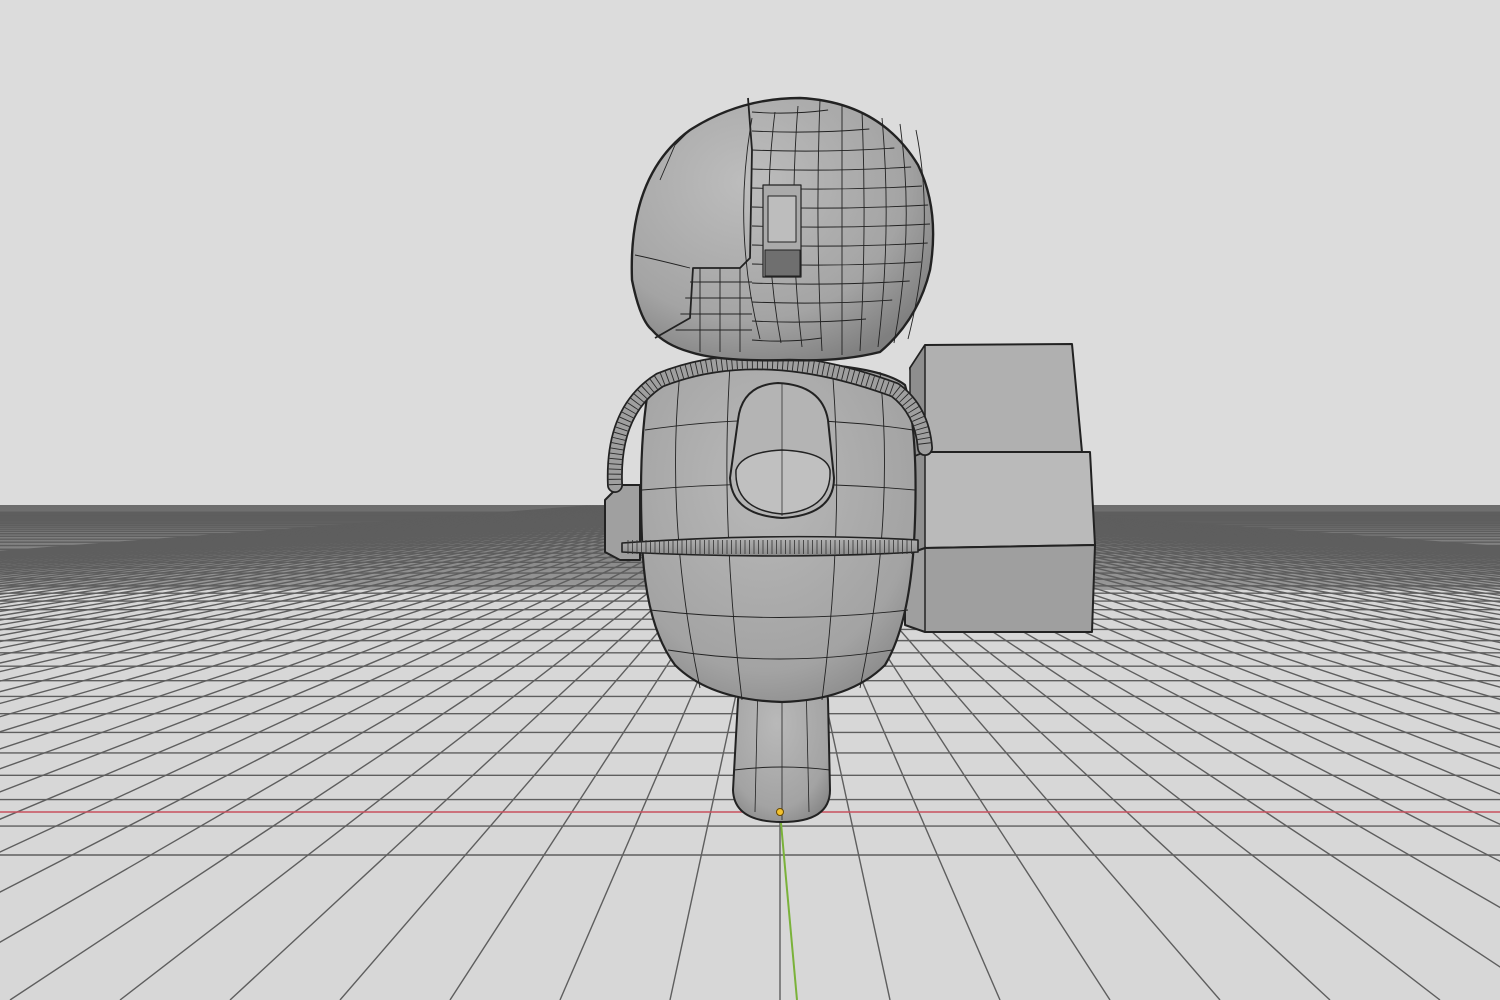  Describe the element at coordinates (1000, 488) in the screenshot. I see `backpack` at that location.